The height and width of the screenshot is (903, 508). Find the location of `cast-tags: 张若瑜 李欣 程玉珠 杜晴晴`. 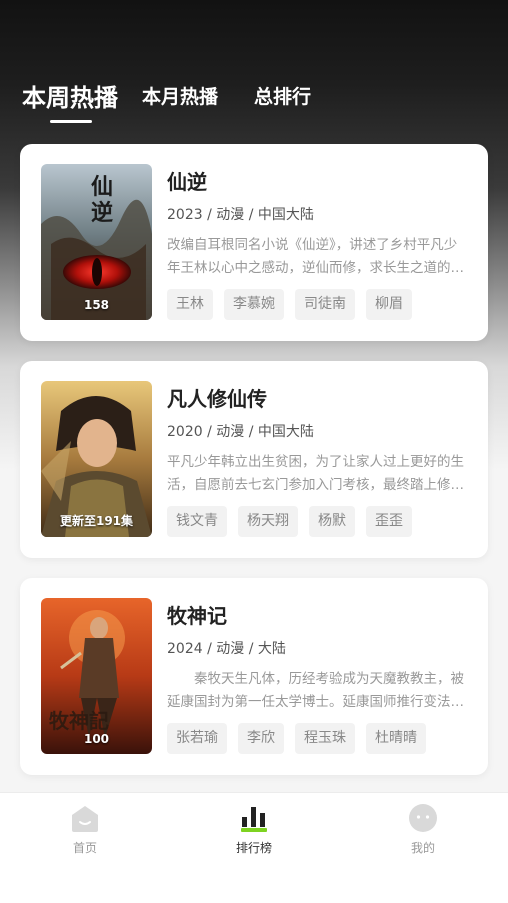

cast-tags: 张若瑜 李欣 程玉珠 杜晴晴 is located at coordinates (296, 738).